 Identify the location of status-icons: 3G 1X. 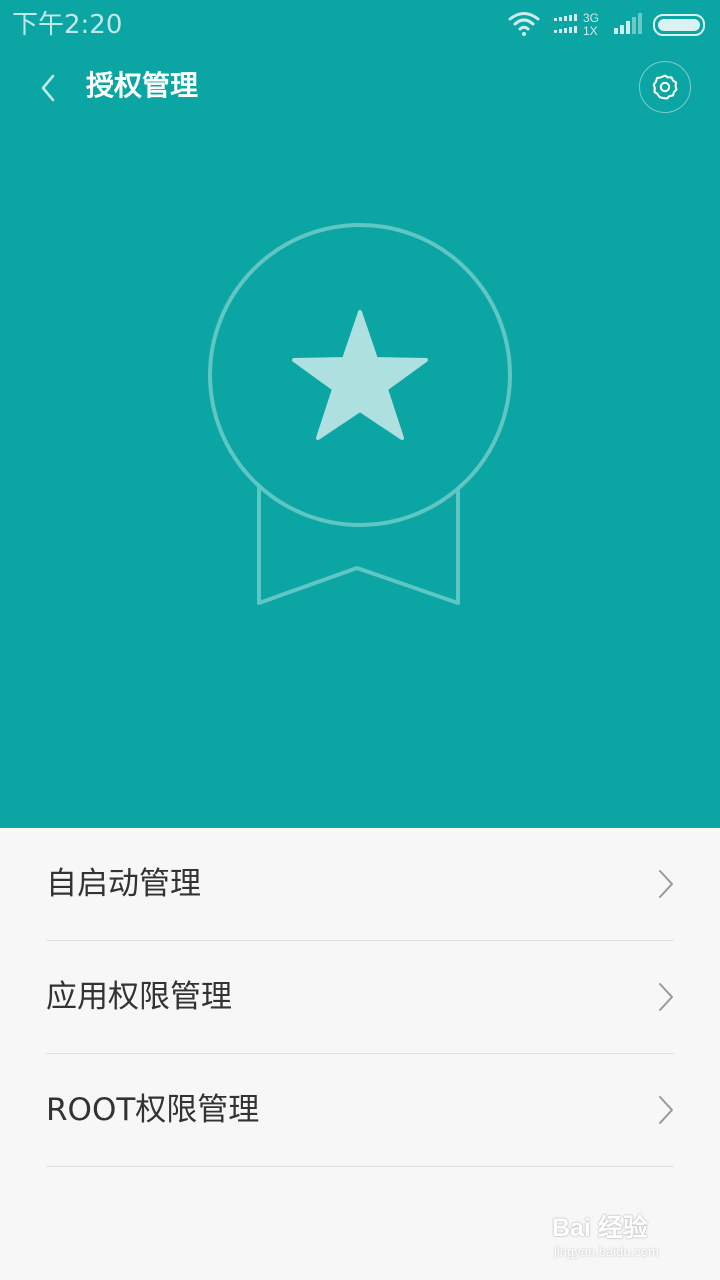
(606, 24).